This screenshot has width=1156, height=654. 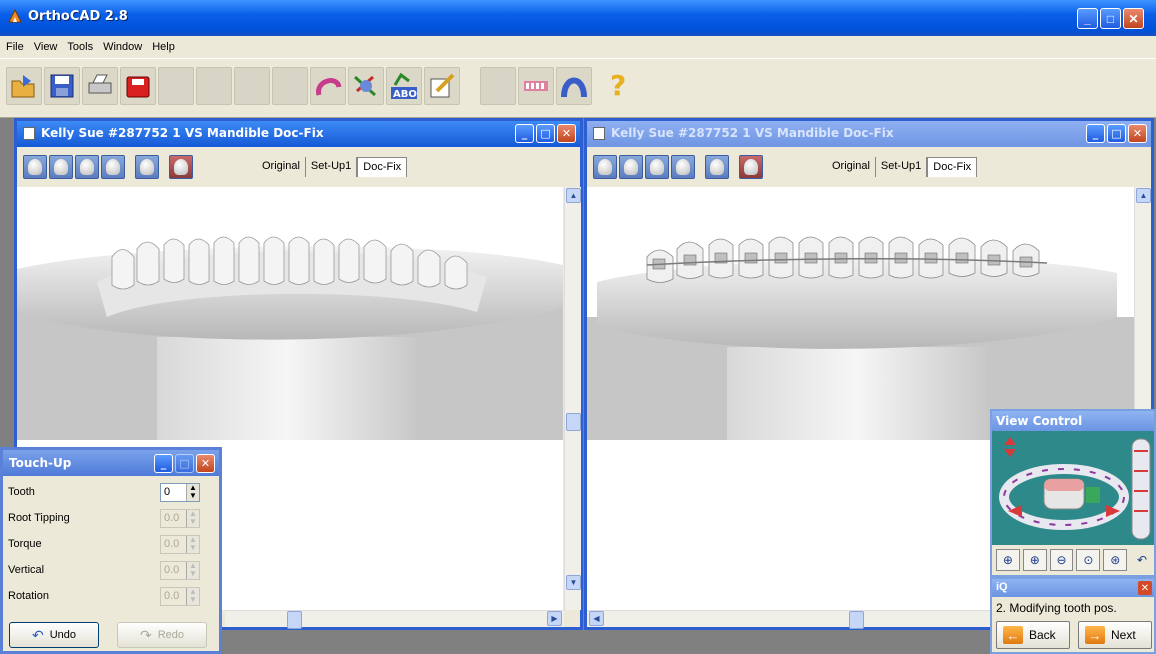 What do you see at coordinates (138, 86) in the screenshot?
I see `export-button` at bounding box center [138, 86].